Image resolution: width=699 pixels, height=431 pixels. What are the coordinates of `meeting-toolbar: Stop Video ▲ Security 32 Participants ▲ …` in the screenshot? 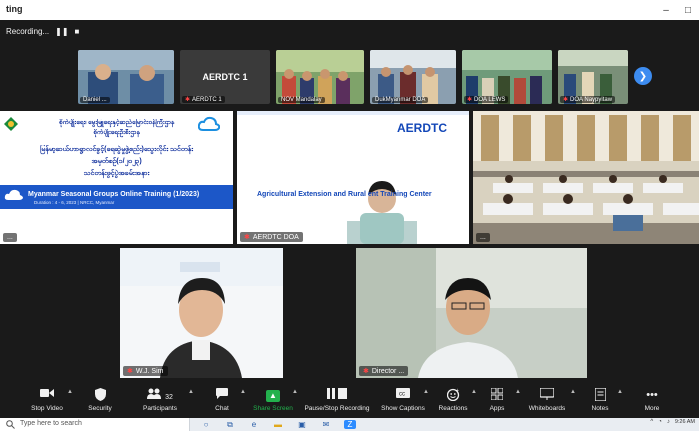 It's located at (349, 399).